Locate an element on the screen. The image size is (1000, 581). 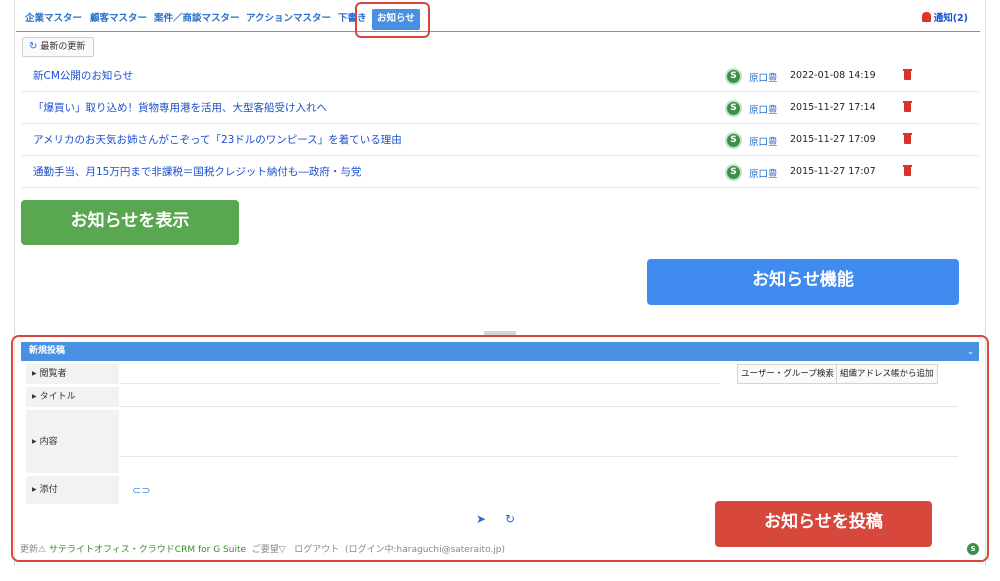
tab-customer-master: 顧客マスター is located at coordinates (118, 20).